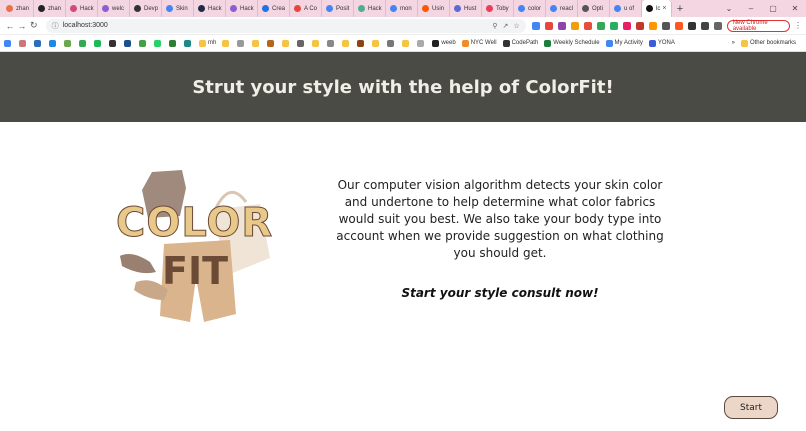 This screenshot has width=806, height=431. What do you see at coordinates (624, 43) in the screenshot?
I see `bookmark-item: My Activity` at bounding box center [624, 43].